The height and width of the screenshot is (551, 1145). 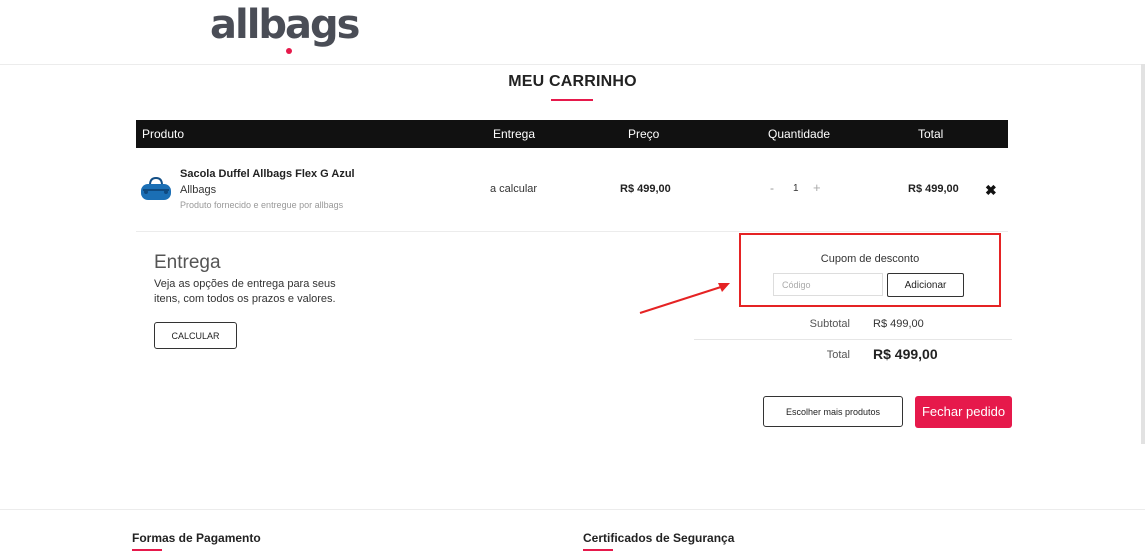 I want to click on site-header, so click(x=572, y=32).